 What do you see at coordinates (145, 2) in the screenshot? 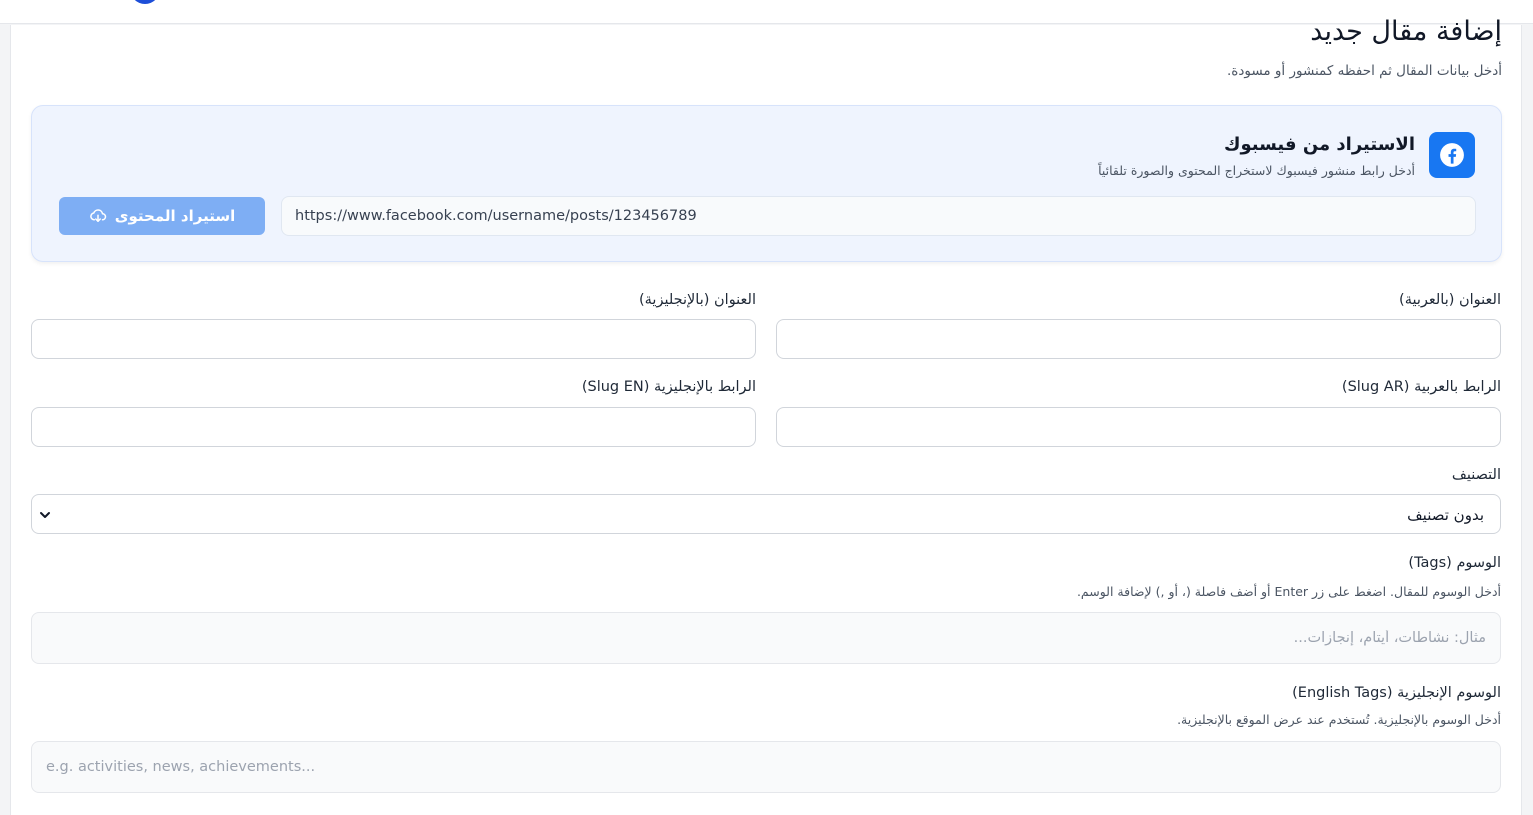
I see `logo` at bounding box center [145, 2].